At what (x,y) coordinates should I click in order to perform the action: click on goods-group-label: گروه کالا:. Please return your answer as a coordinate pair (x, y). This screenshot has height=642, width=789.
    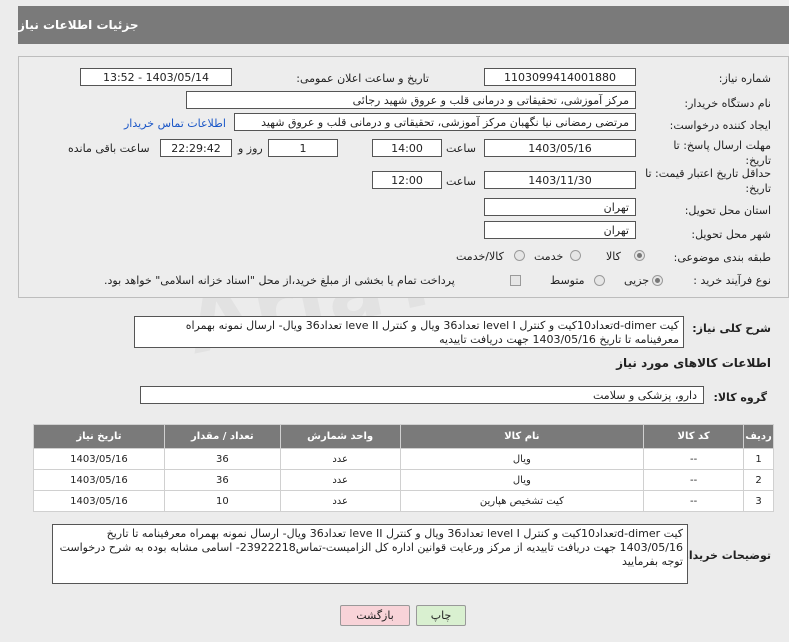
    Looking at the image, I should click on (740, 397).